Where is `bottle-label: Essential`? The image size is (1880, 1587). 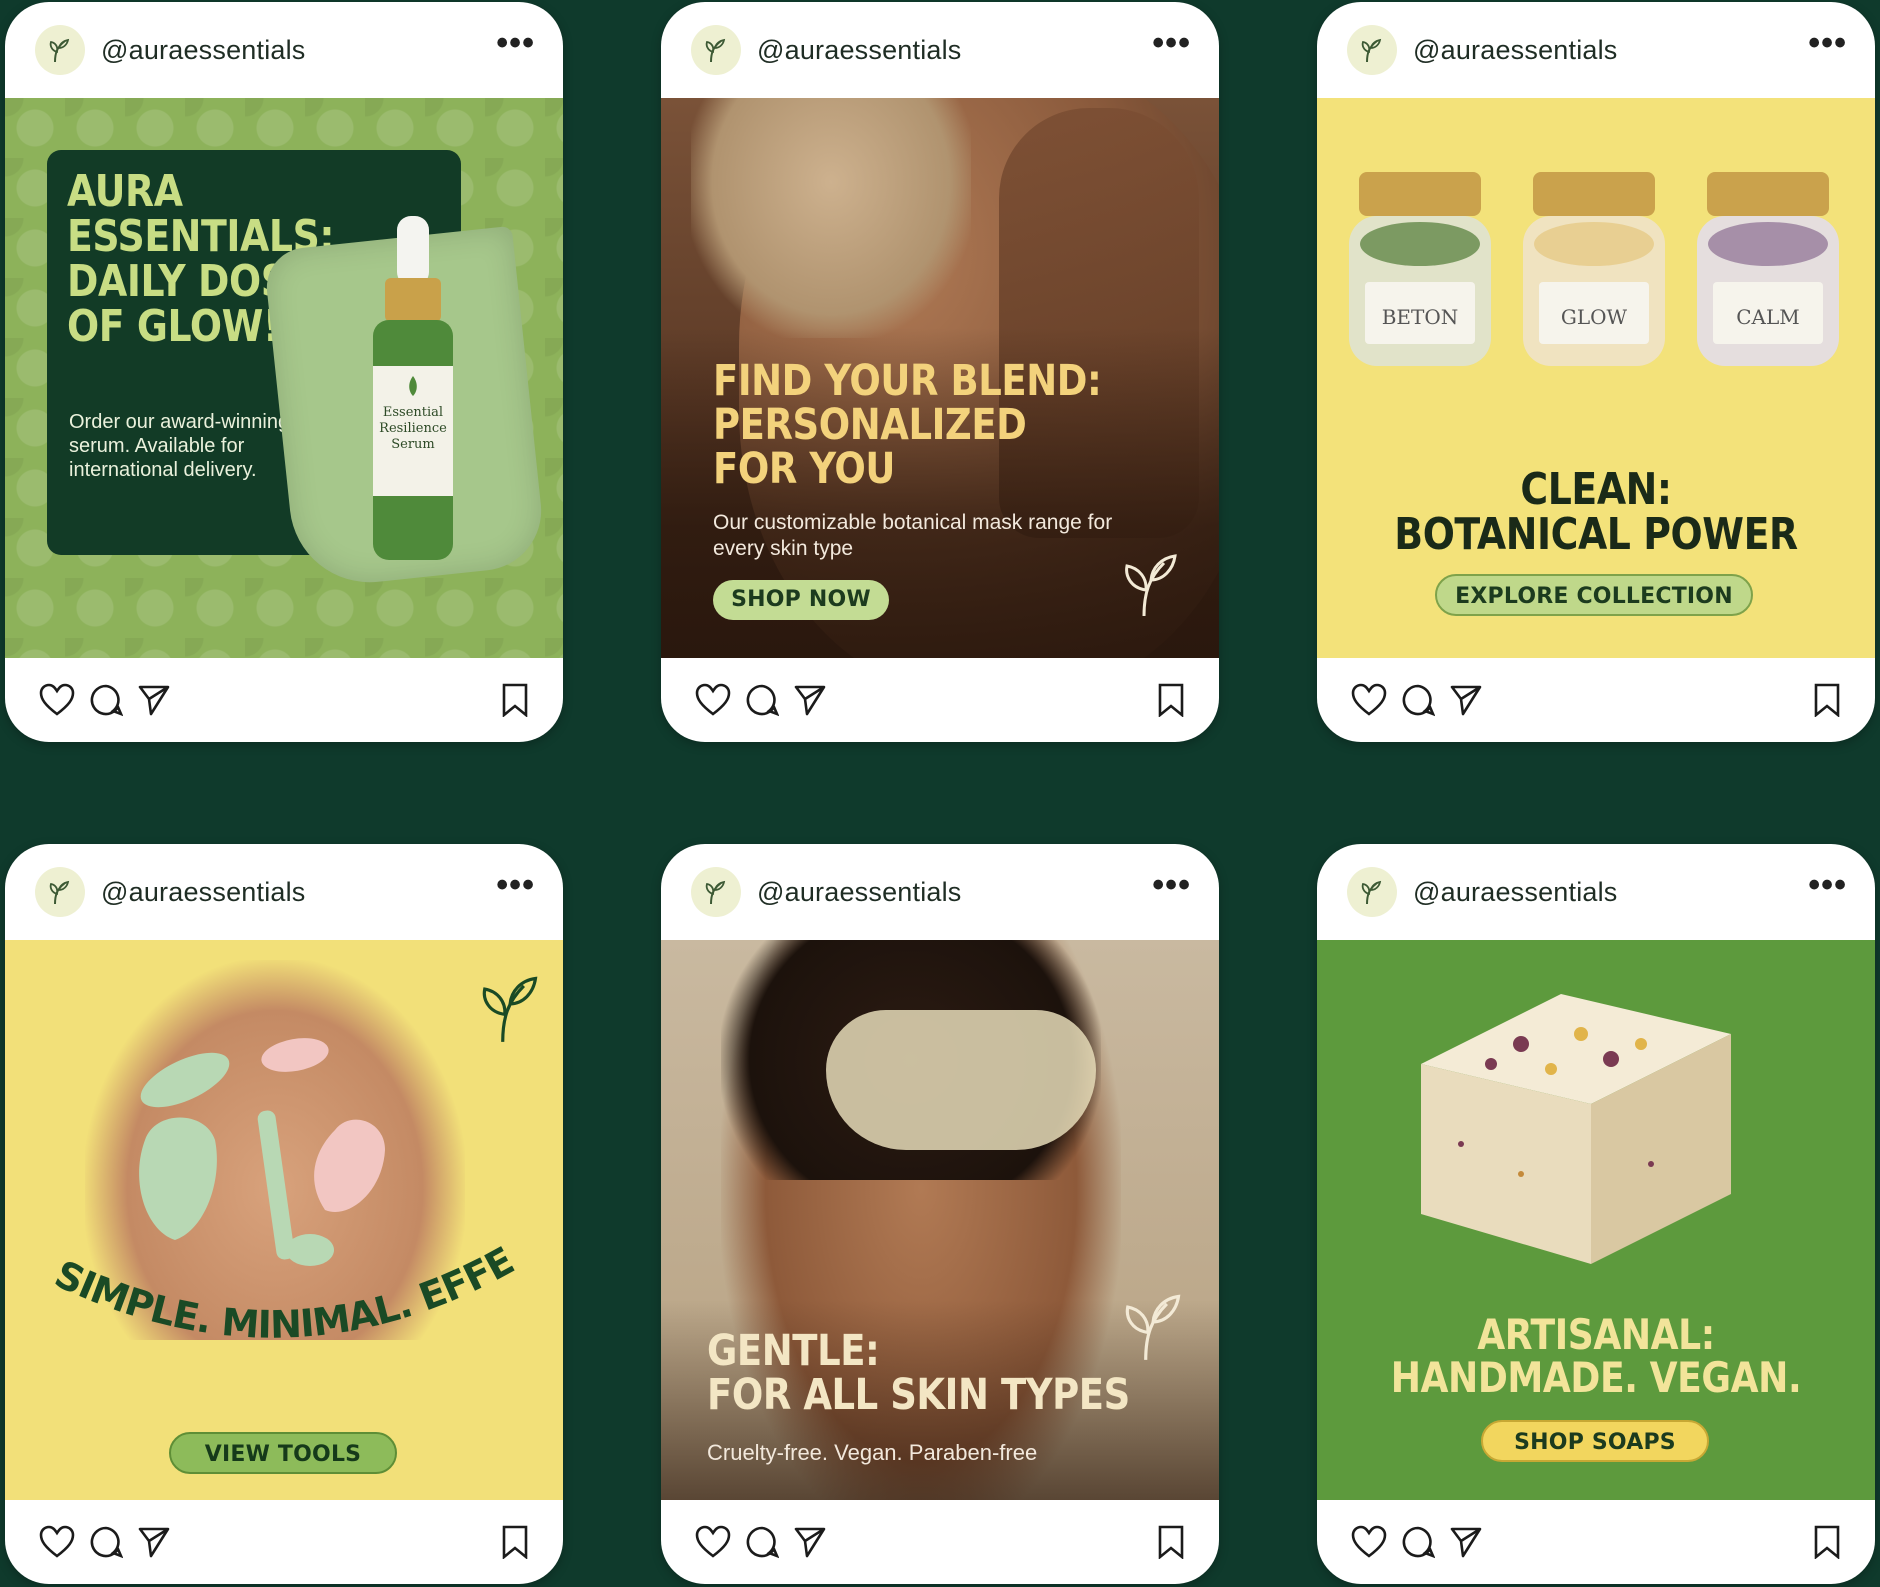
bottle-label: Essential is located at coordinates (413, 412).